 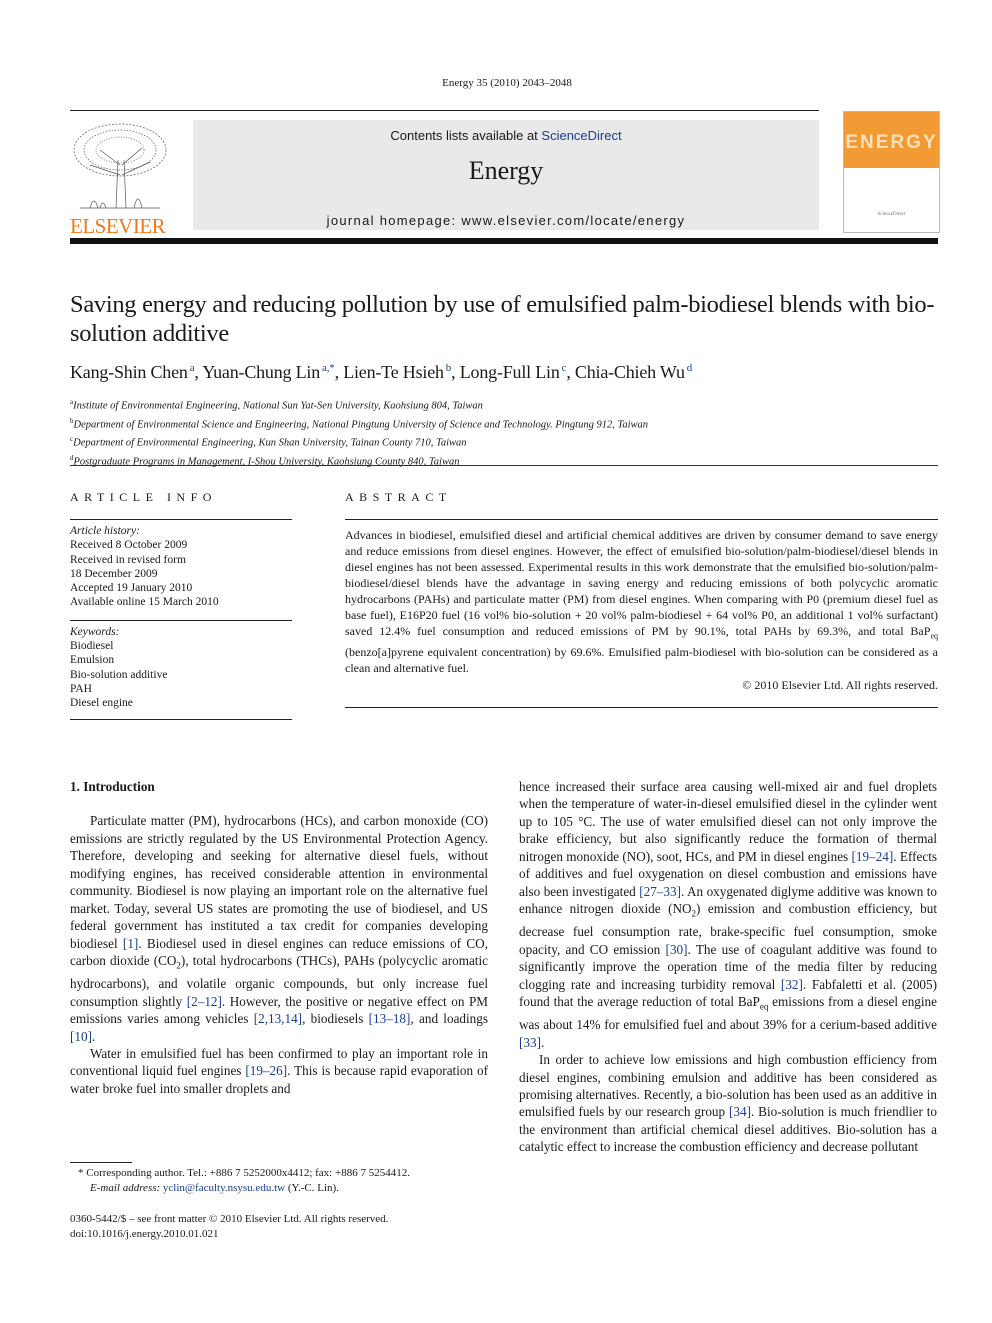 I want to click on author-name: Lien-Te Hsieh, so click(x=393, y=372).